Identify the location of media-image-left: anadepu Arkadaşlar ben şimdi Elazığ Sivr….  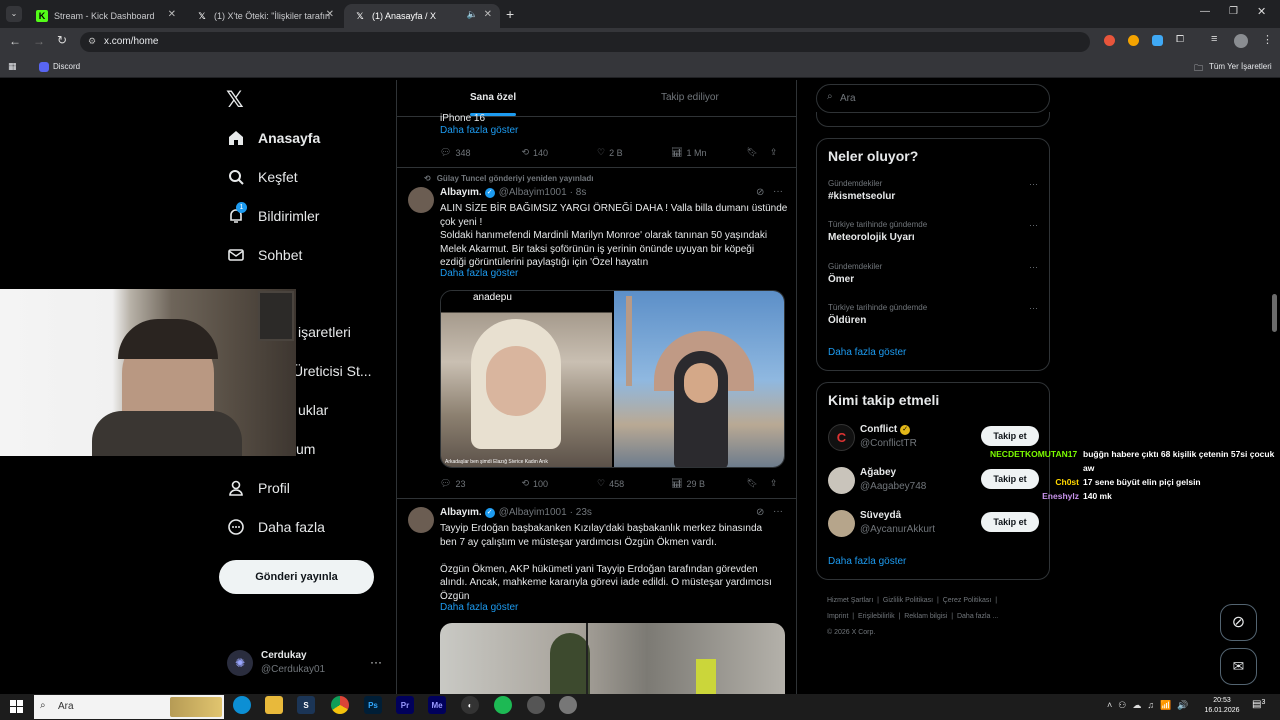
(526, 379).